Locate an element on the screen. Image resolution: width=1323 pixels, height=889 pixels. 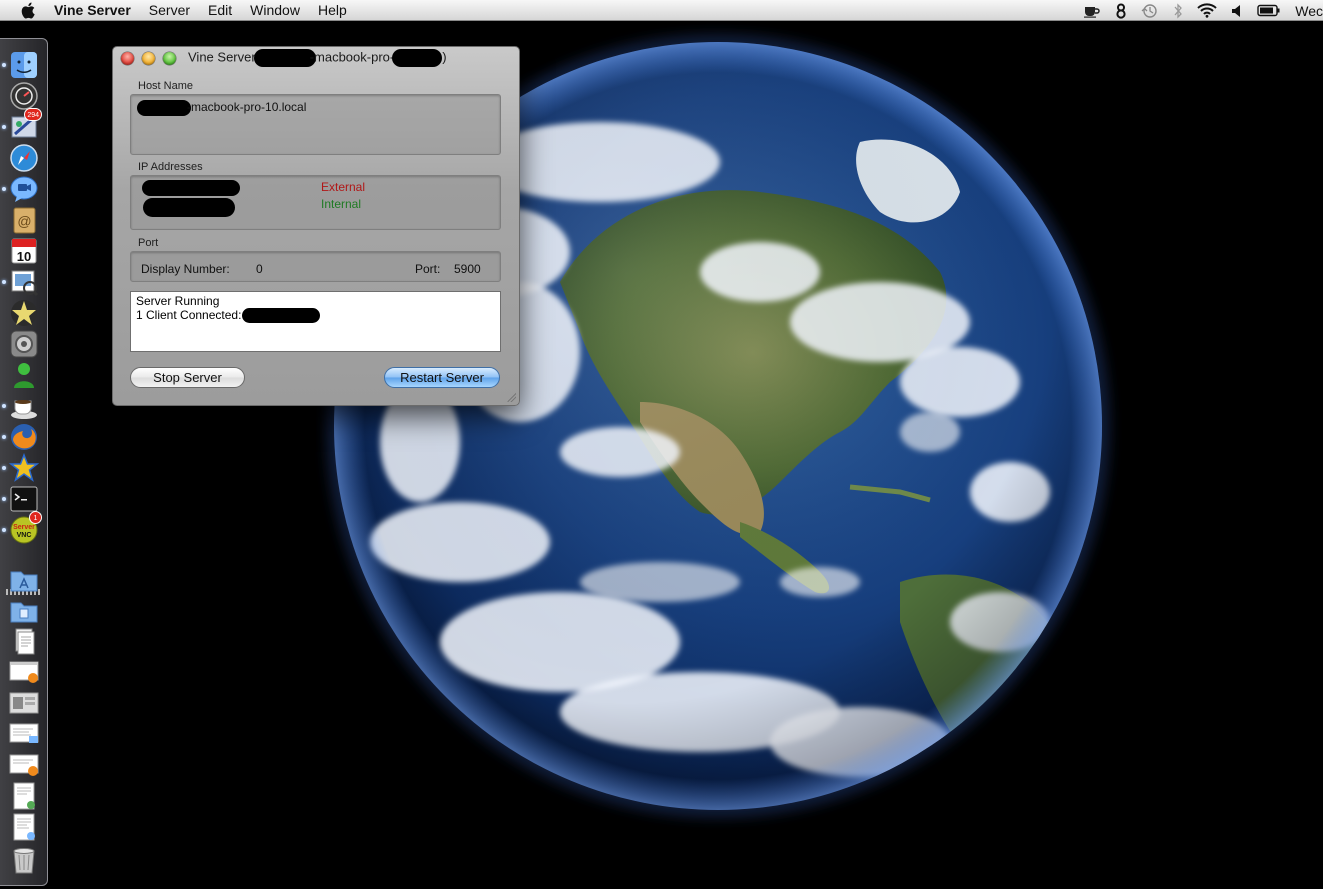
window-title-prefix: Vine Server is located at coordinates (222, 57).